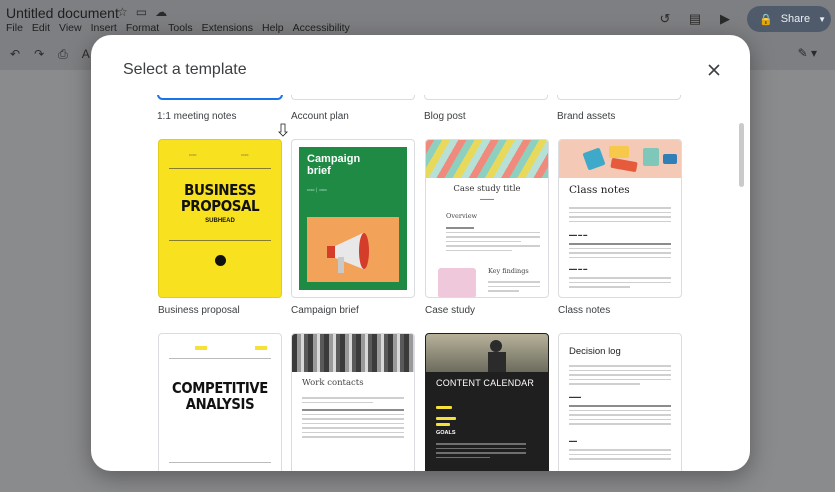  Describe the element at coordinates (122, 12) in the screenshot. I see `star-icon: ☆` at that location.